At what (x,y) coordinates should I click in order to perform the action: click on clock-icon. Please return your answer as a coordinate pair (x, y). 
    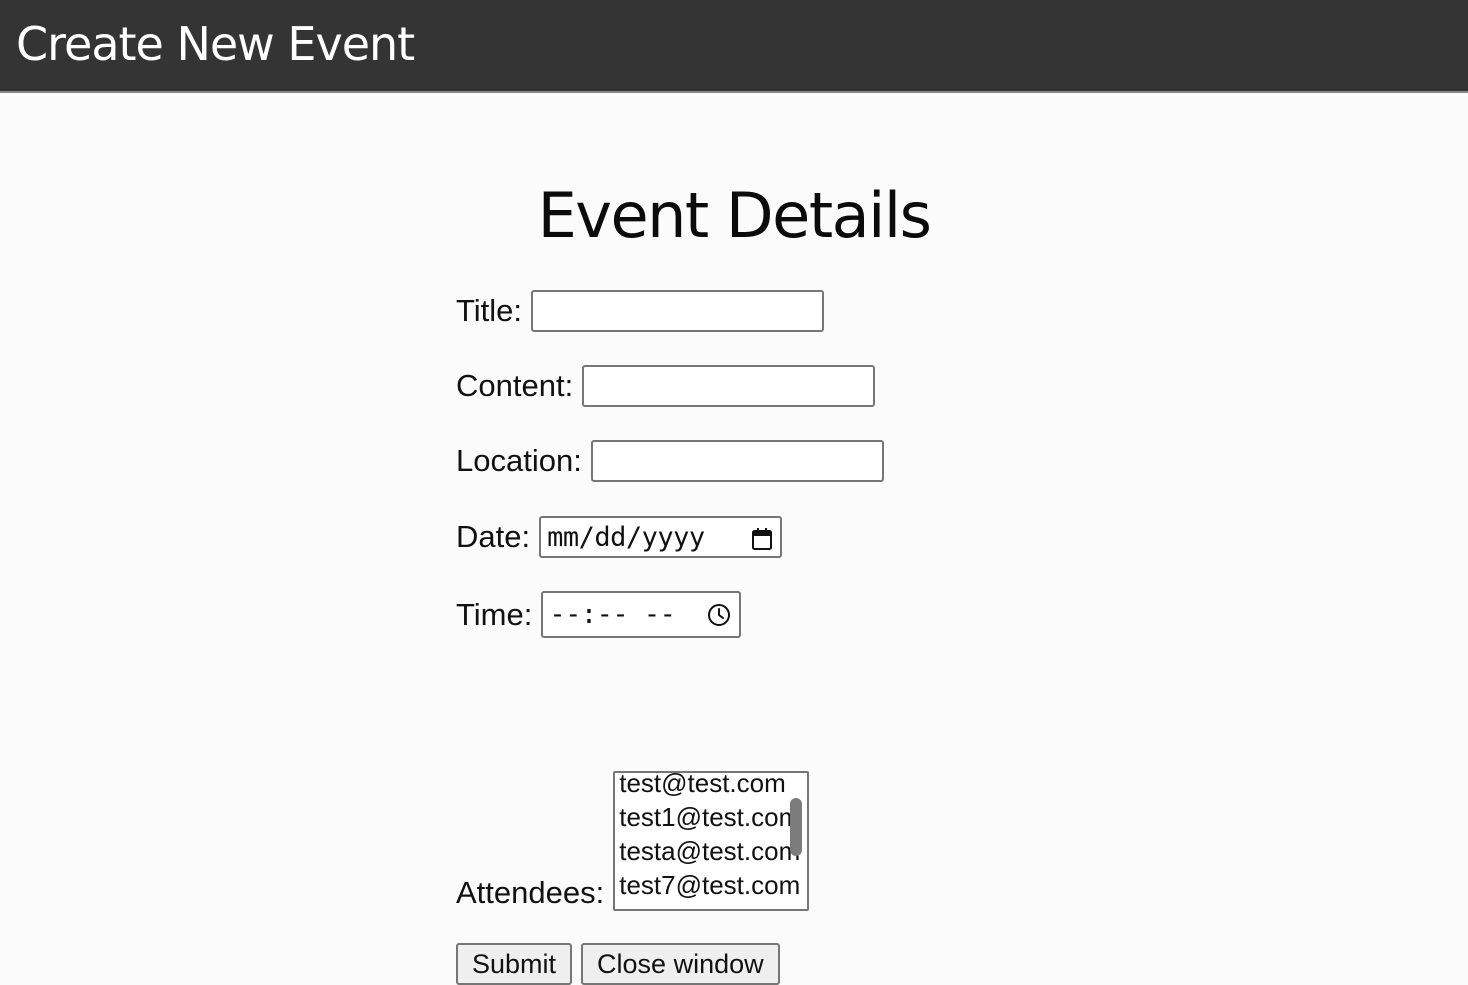
    Looking at the image, I should click on (719, 615).